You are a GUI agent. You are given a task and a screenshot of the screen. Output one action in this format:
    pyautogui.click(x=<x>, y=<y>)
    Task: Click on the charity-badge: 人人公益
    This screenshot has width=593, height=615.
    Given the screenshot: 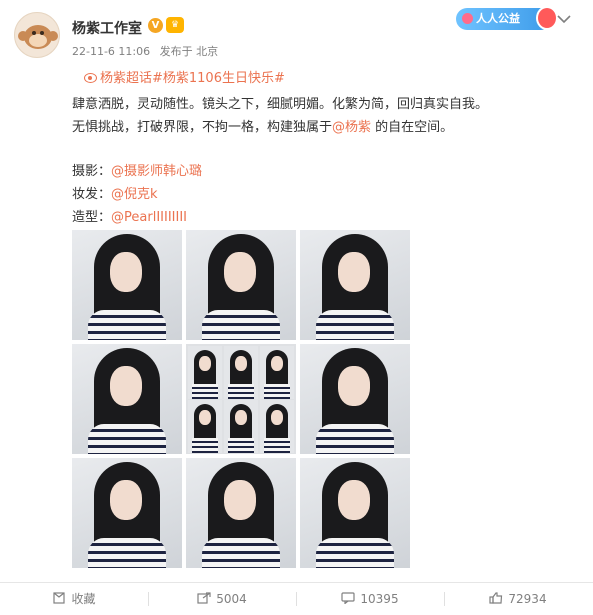 What is the action you would take?
    pyautogui.click(x=507, y=18)
    